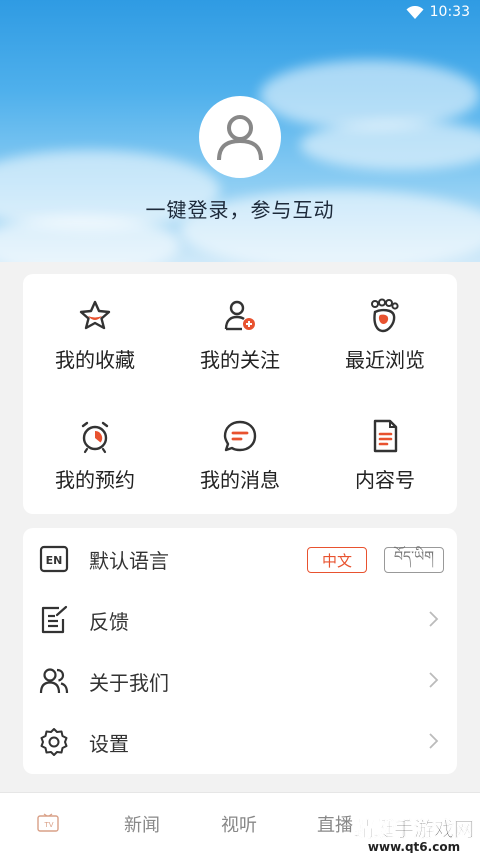  I want to click on feedback-row: 反馈, so click(240, 620).